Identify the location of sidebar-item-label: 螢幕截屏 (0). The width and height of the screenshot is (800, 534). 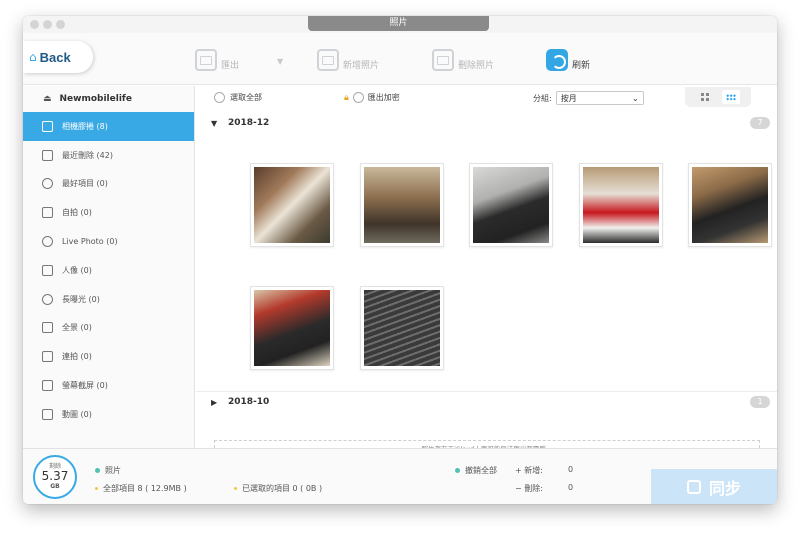
(85, 386).